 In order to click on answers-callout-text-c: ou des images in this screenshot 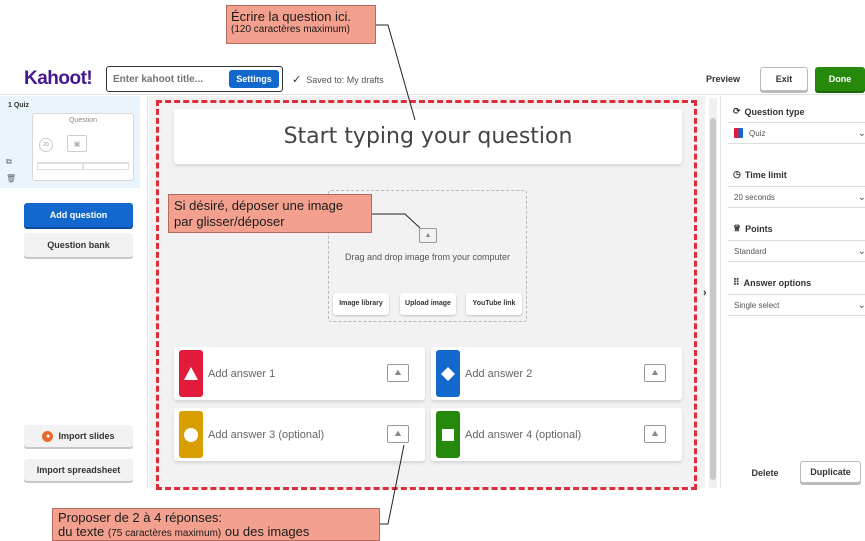, I will do `click(265, 531)`.